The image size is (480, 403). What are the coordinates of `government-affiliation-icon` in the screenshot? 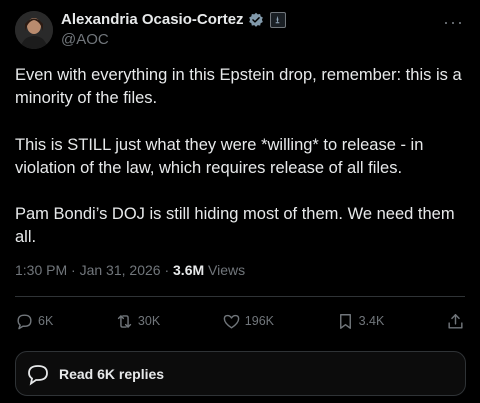 It's located at (277, 19).